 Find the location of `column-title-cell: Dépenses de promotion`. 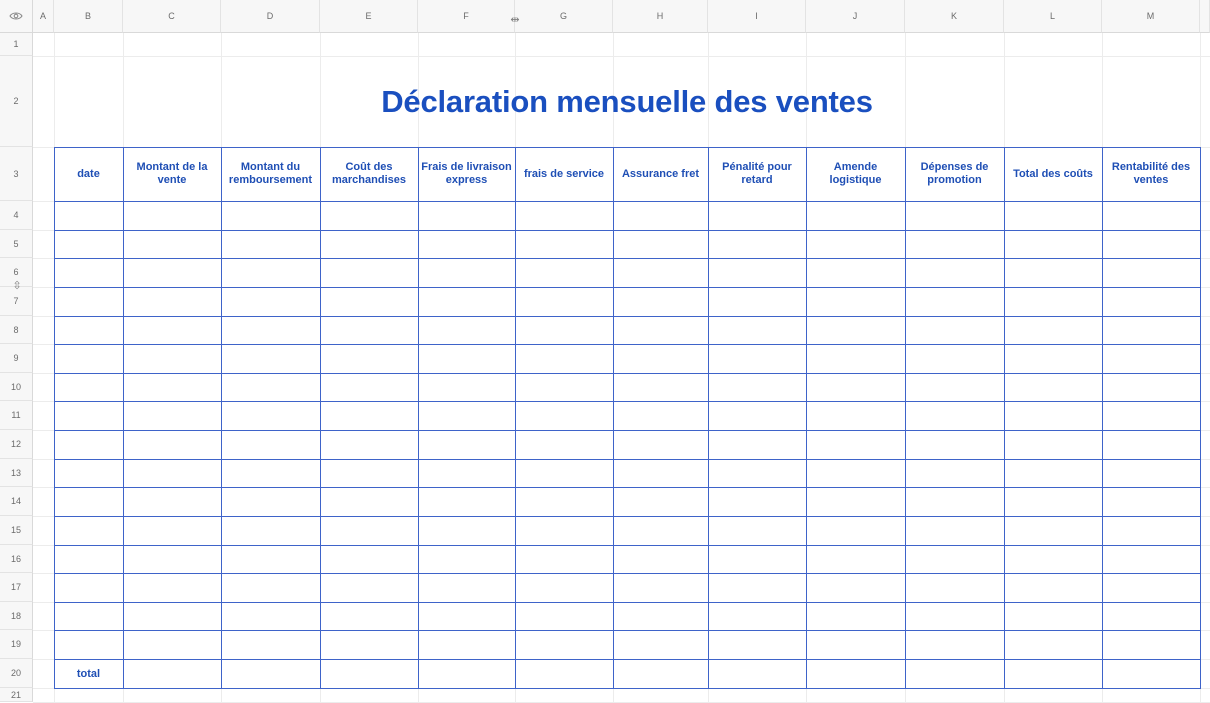

column-title-cell: Dépenses de promotion is located at coordinates (955, 174).